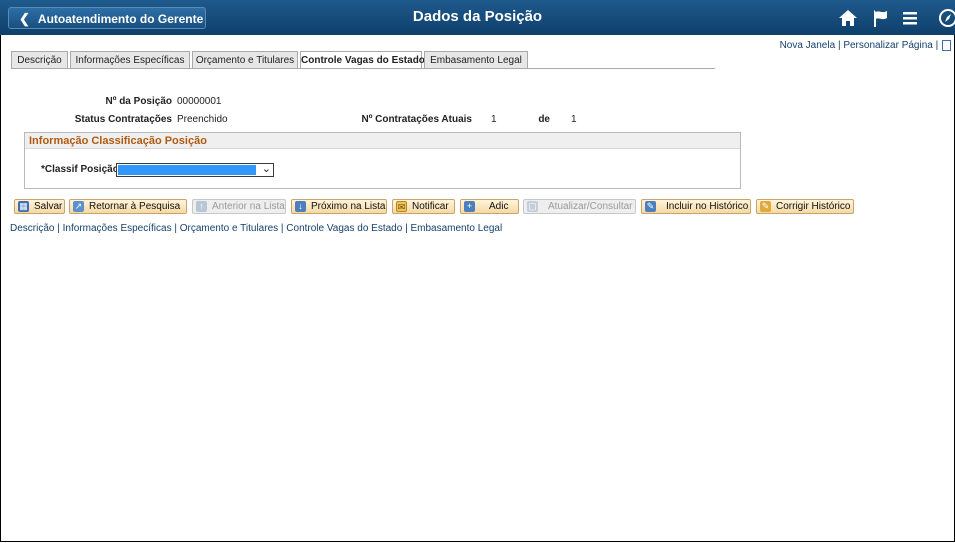 This screenshot has width=955, height=543. Describe the element at coordinates (245, 59) in the screenshot. I see `tab-orcamento-titulares: Orçamento e Titulares` at that location.